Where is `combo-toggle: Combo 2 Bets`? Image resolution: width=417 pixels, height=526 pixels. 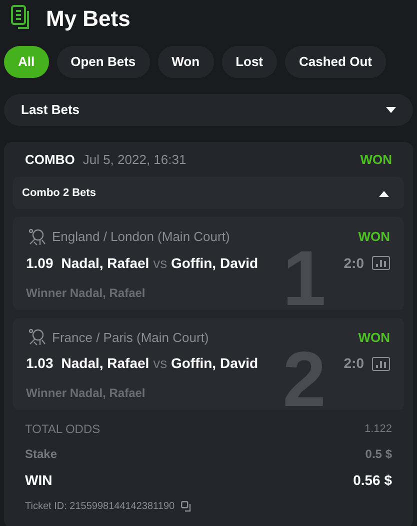
combo-toggle: Combo 2 Bets is located at coordinates (208, 193).